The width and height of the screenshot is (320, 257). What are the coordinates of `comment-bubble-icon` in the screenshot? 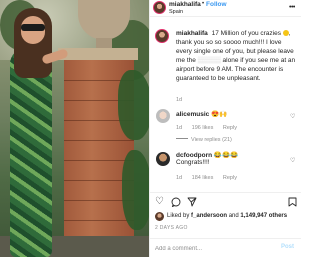 It's located at (176, 203).